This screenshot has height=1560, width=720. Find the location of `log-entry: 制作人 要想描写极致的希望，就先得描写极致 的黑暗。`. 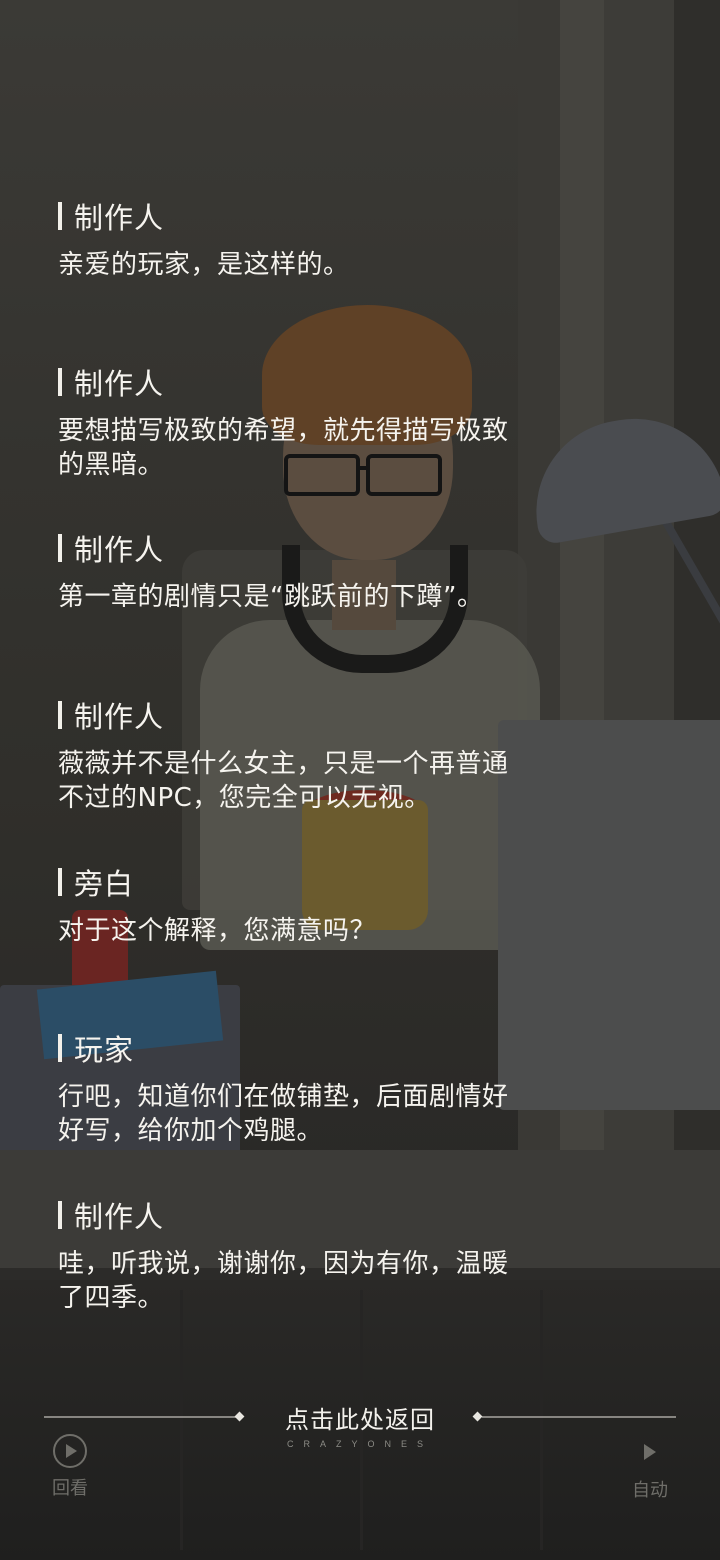

log-entry: 制作人 要想描写极致的希望，就先得描写极致 的黑暗。 is located at coordinates (318, 422).